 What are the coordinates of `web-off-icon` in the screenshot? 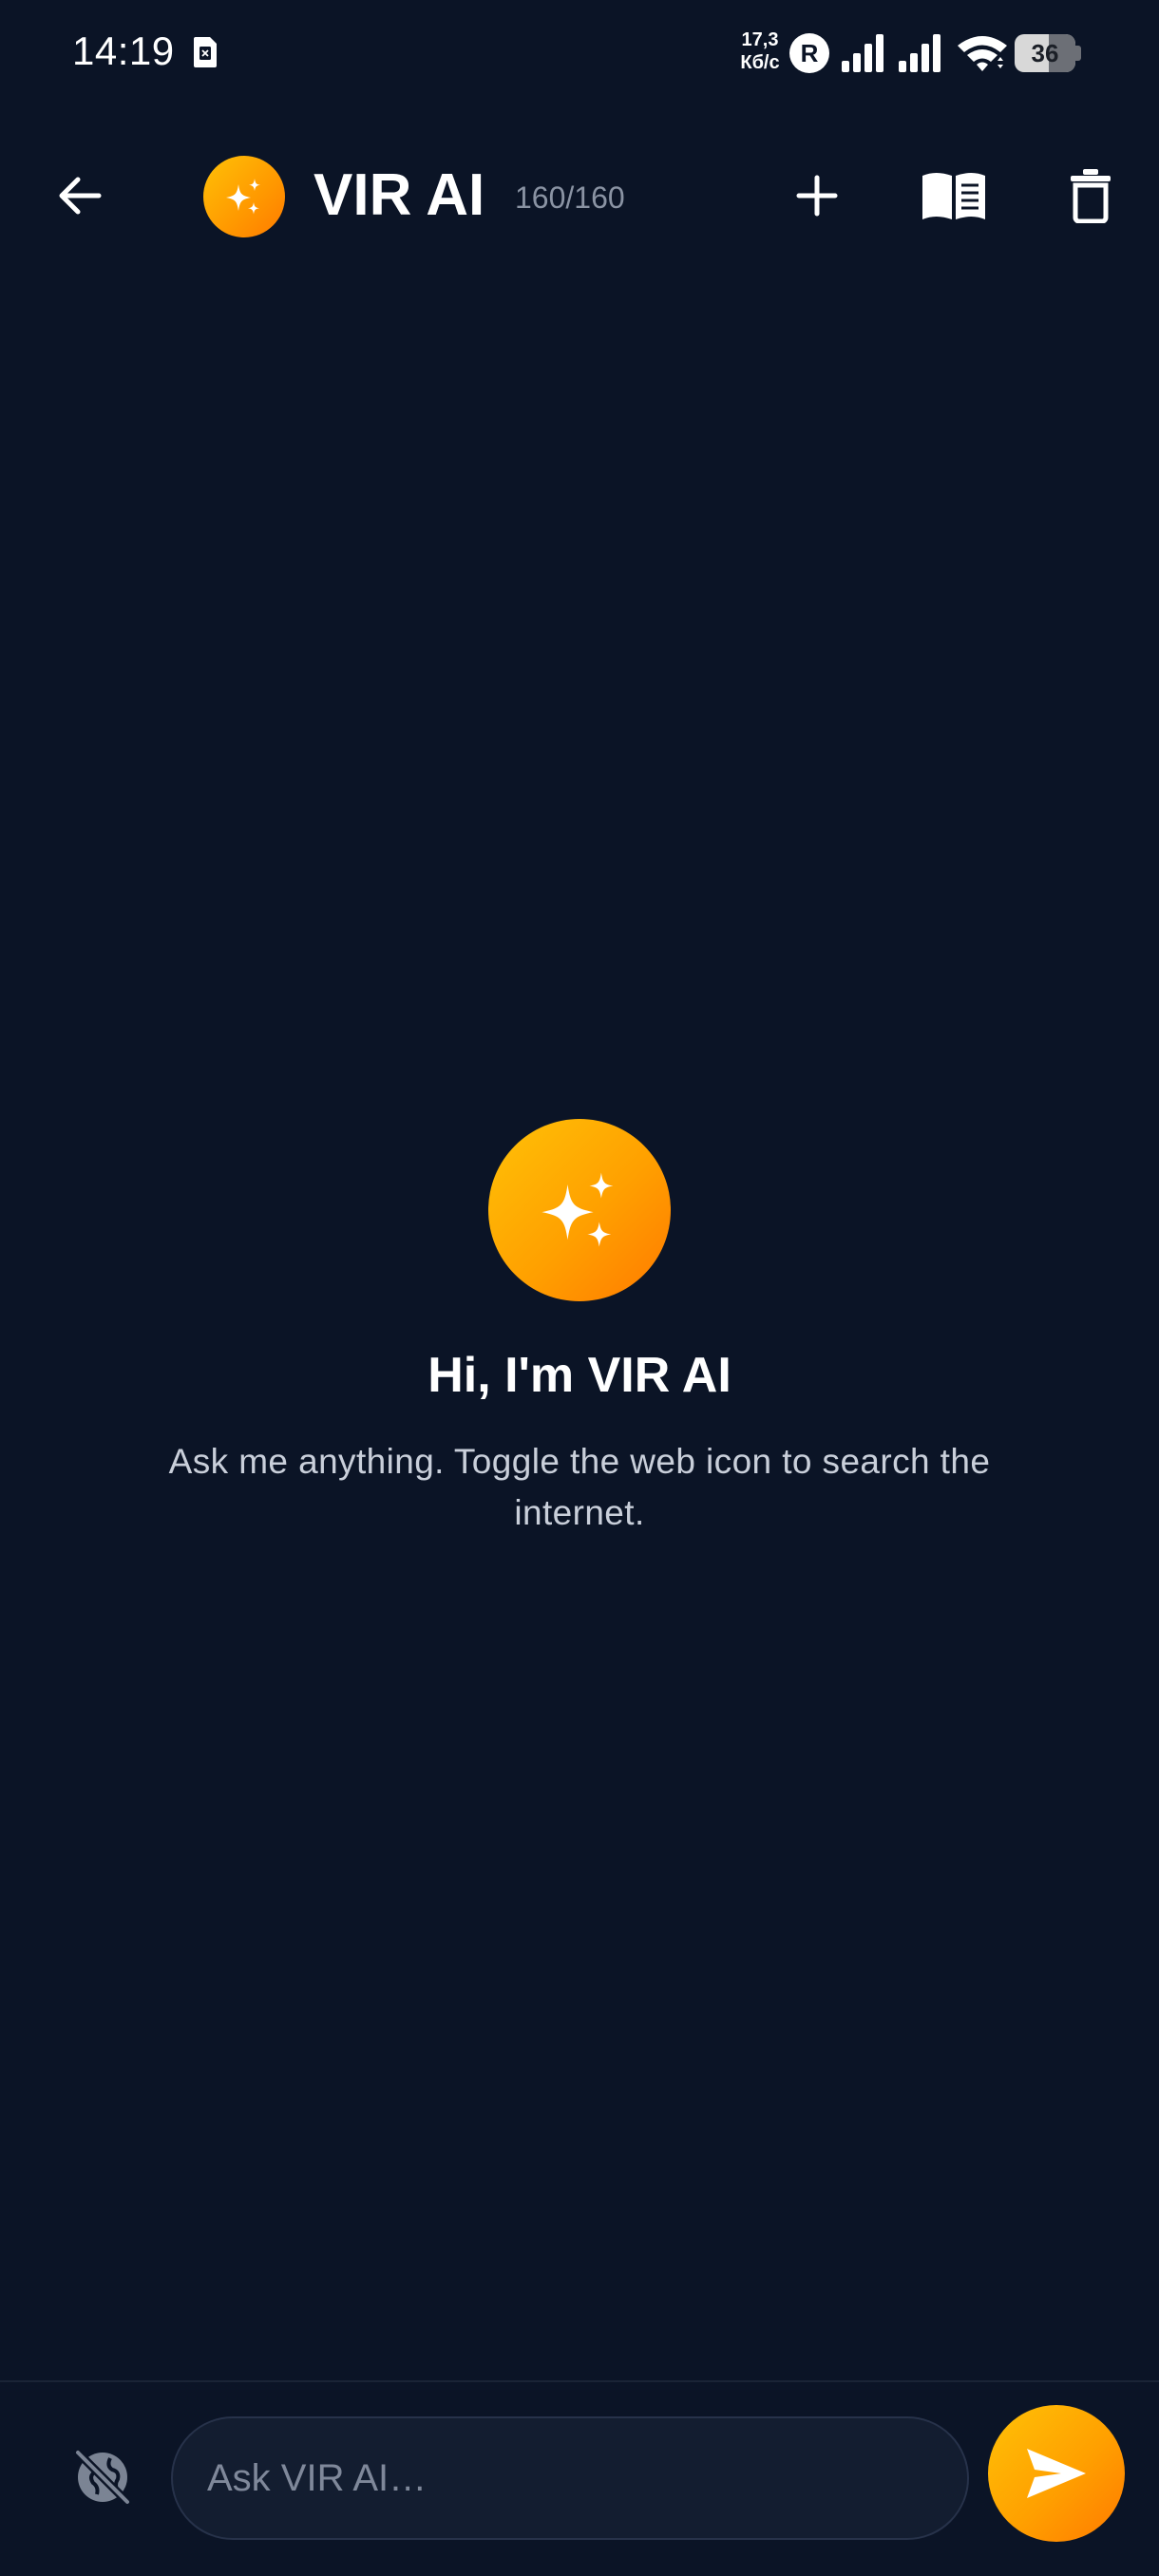 It's located at (102, 2477).